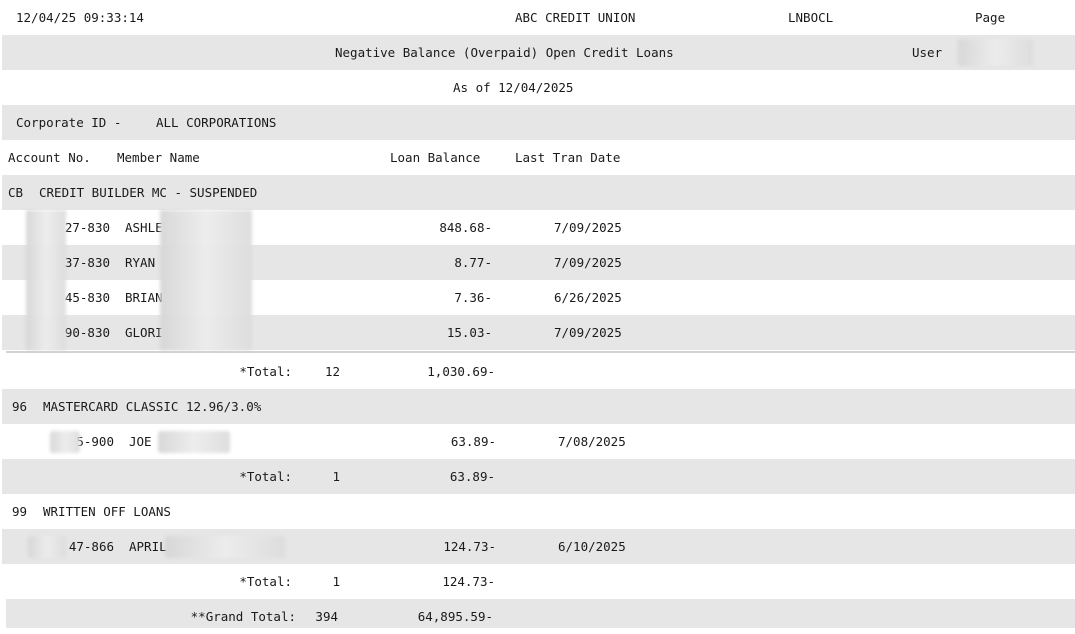 The width and height of the screenshot is (1075, 634). What do you see at coordinates (588, 297) in the screenshot?
I see `last-tran-date: 6/26/2025` at bounding box center [588, 297].